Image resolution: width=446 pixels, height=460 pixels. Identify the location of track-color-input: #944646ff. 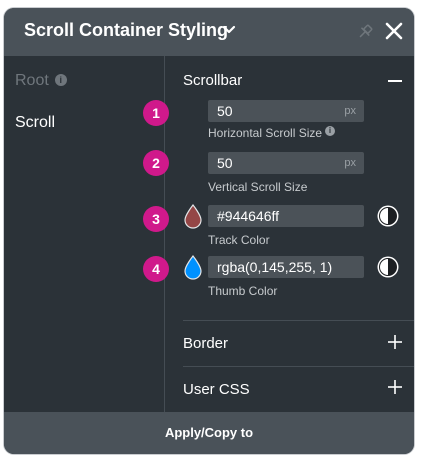
(286, 216).